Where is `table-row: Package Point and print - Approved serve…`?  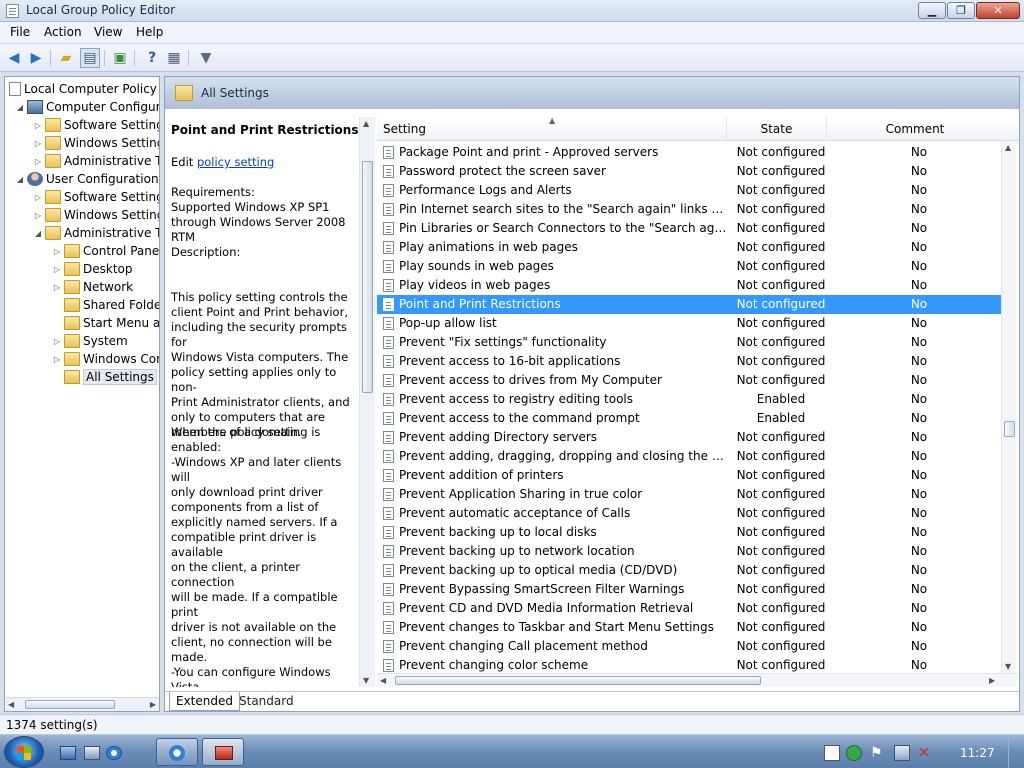 table-row: Package Point and print - Approved serve… is located at coordinates (689, 152).